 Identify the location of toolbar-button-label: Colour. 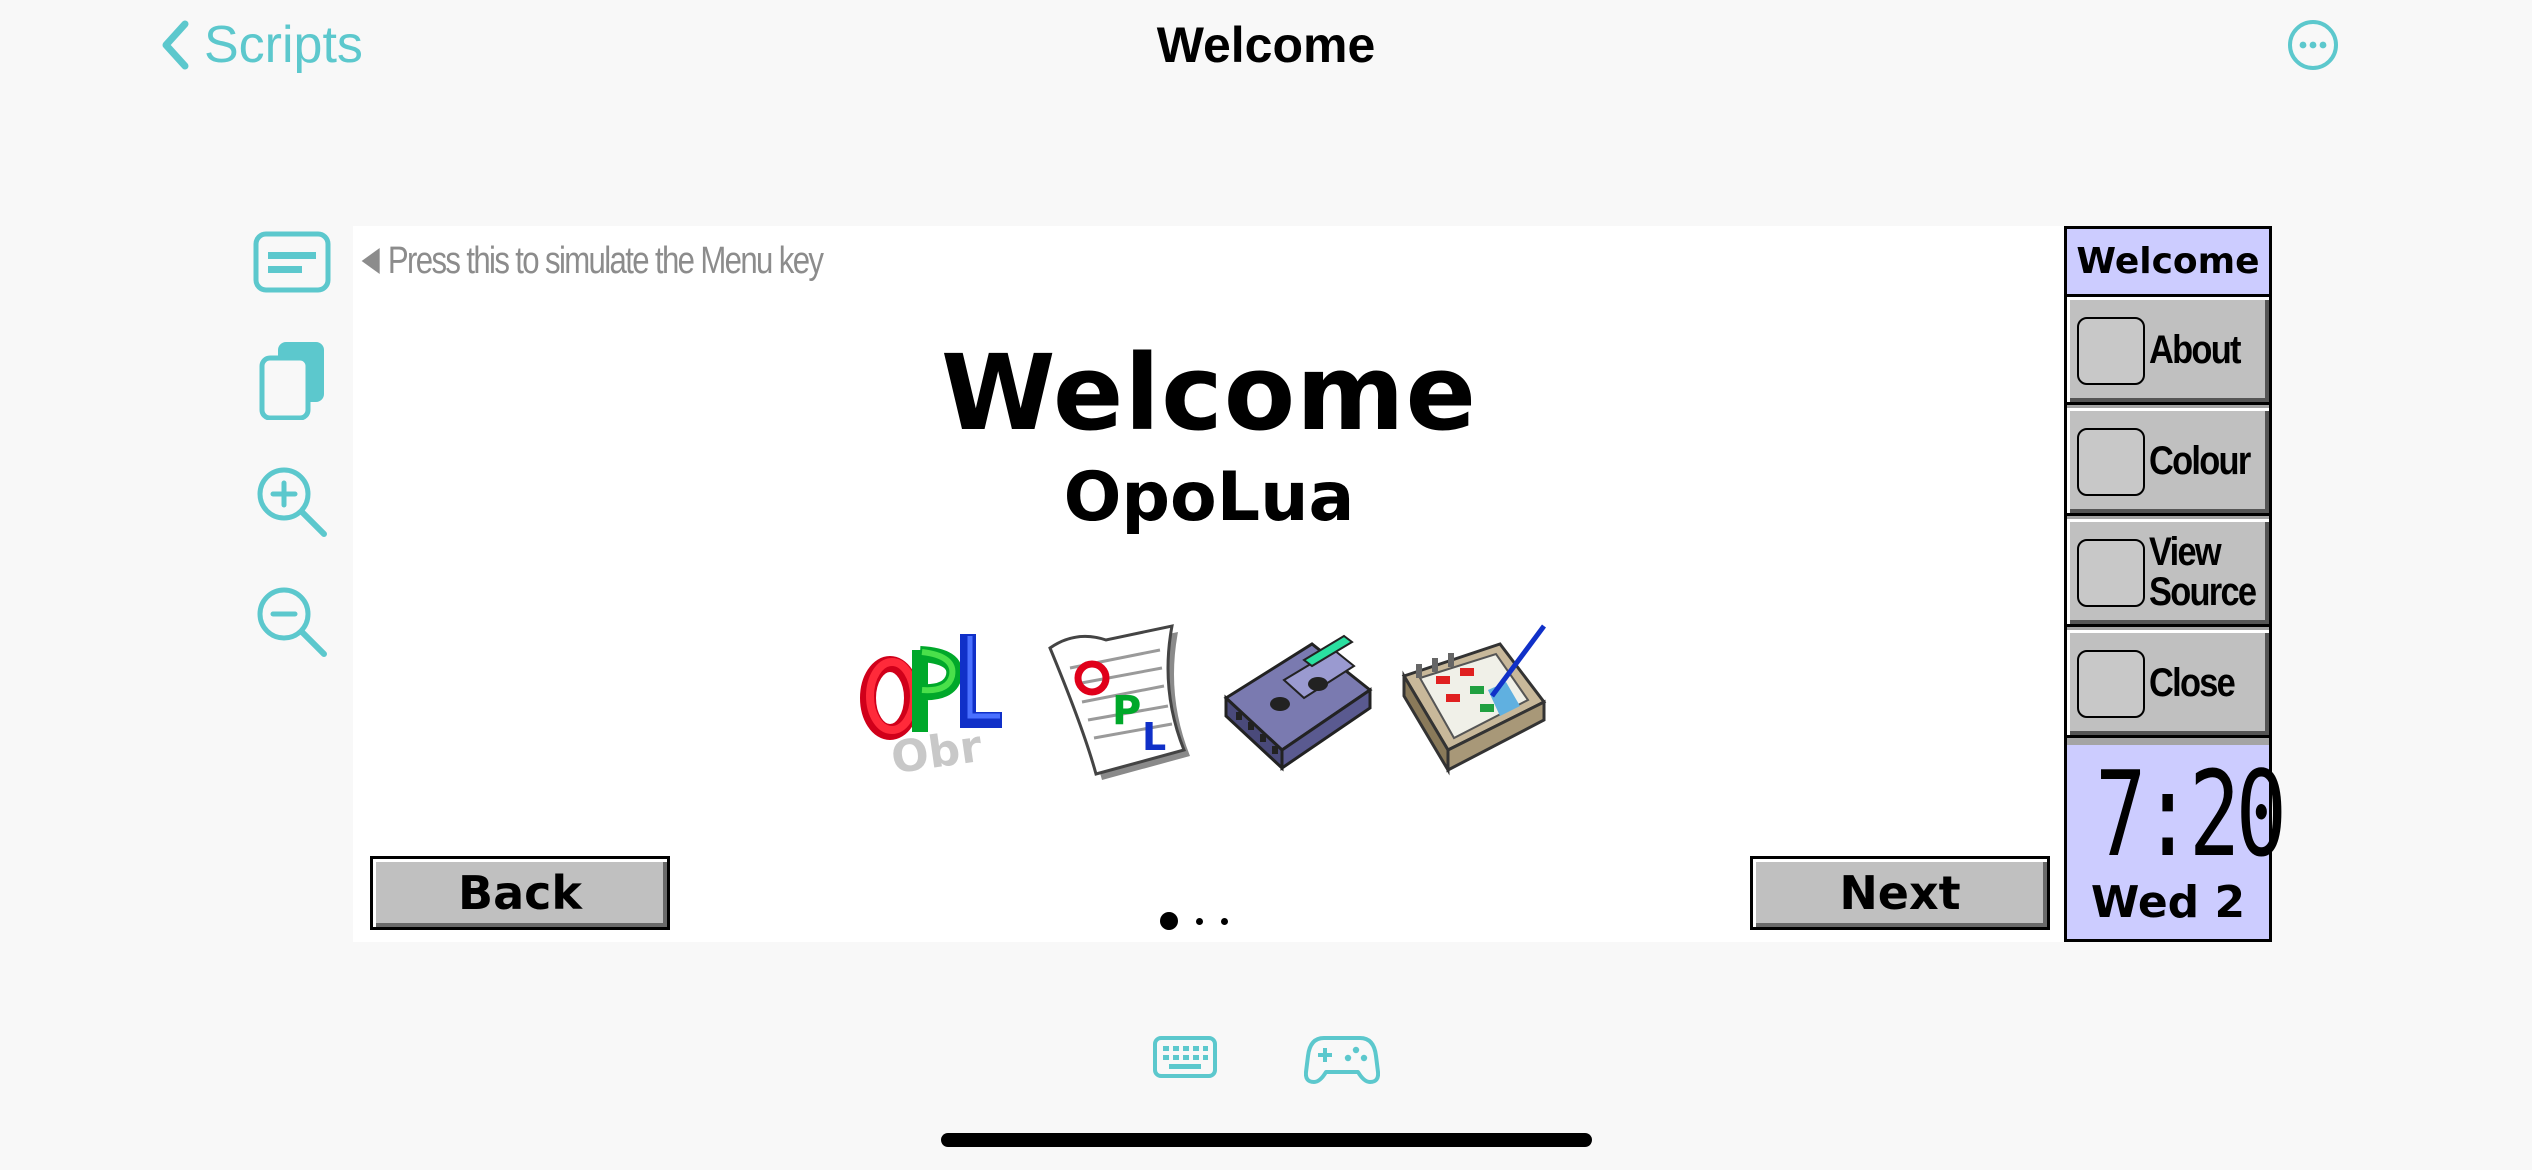
(2200, 460).